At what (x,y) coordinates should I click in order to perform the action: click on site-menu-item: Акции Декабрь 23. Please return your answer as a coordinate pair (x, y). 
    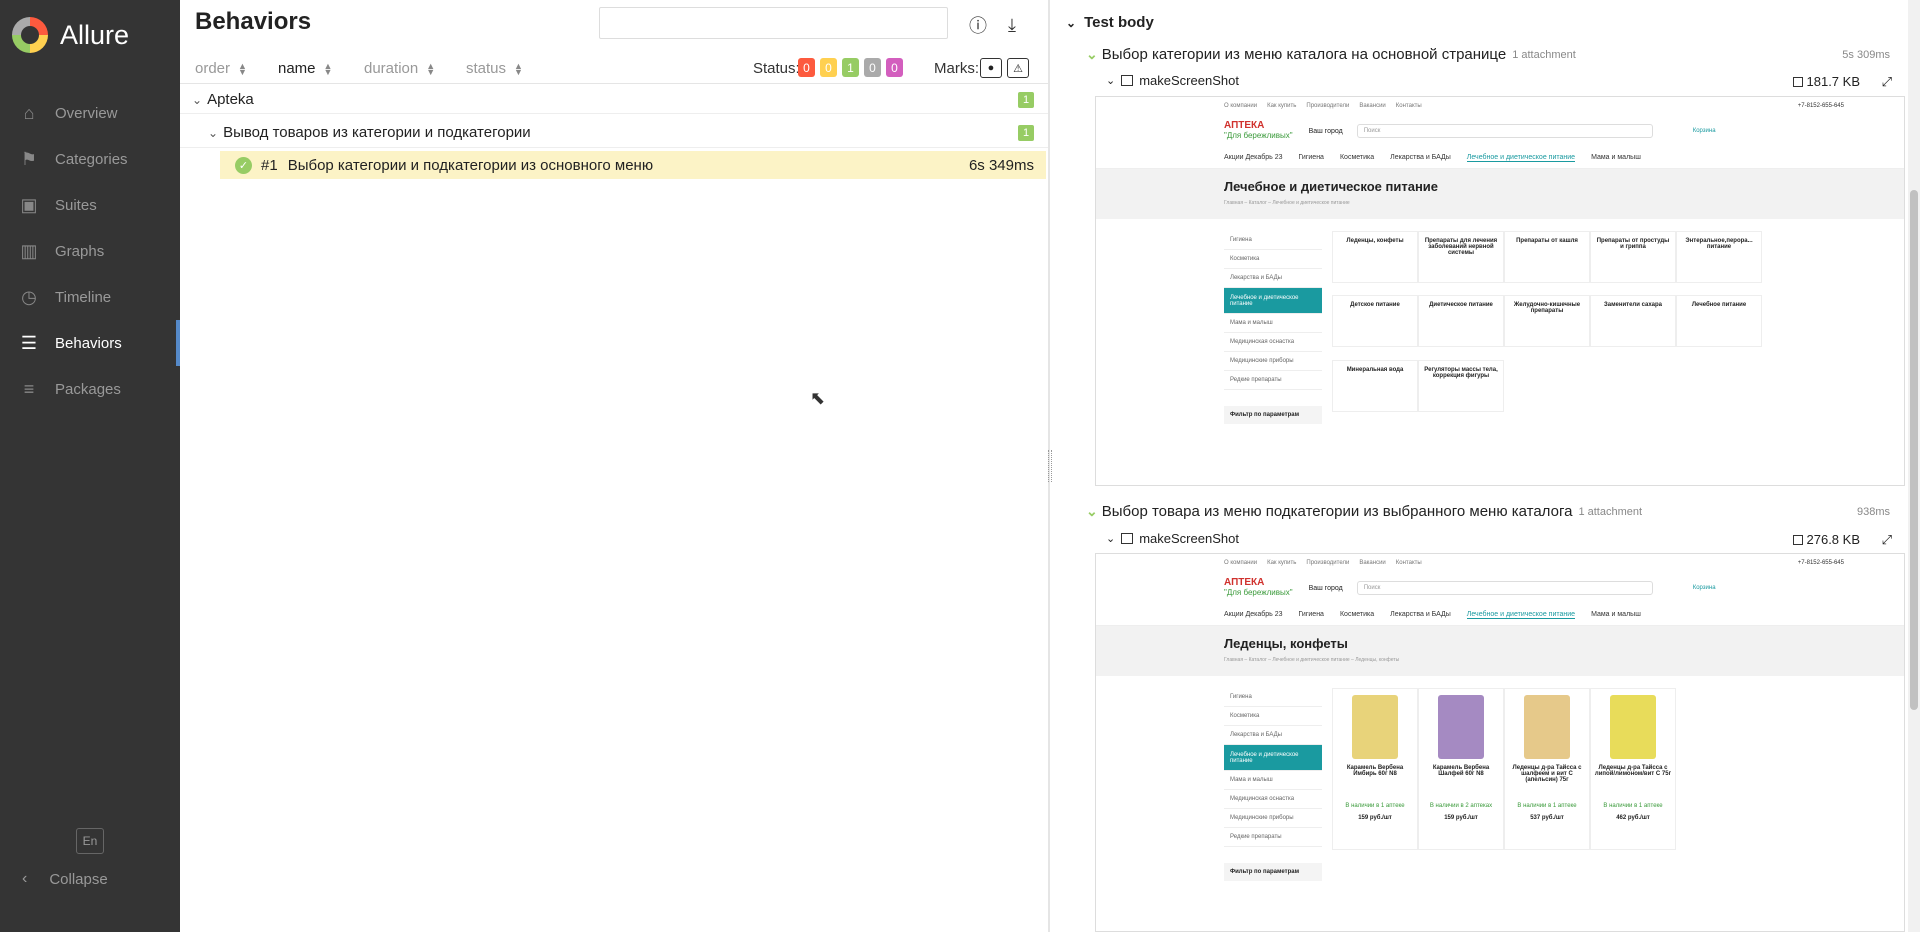
    Looking at the image, I should click on (1253, 614).